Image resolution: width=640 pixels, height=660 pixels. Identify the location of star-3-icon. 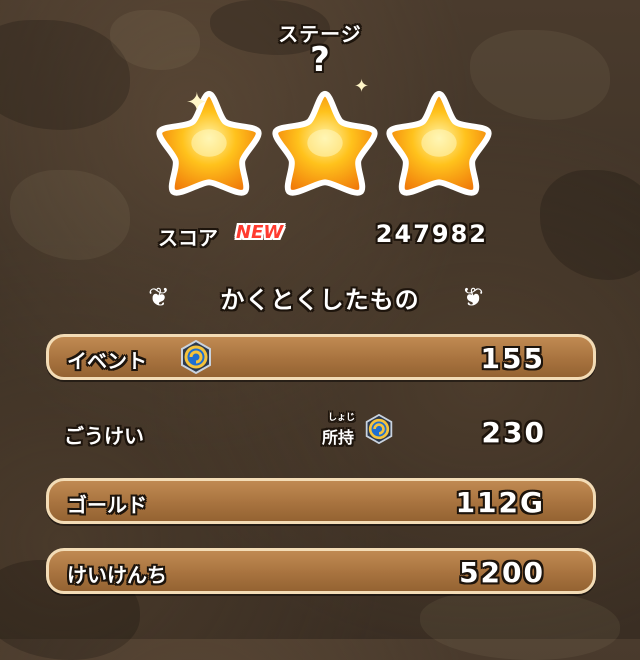
(439, 143).